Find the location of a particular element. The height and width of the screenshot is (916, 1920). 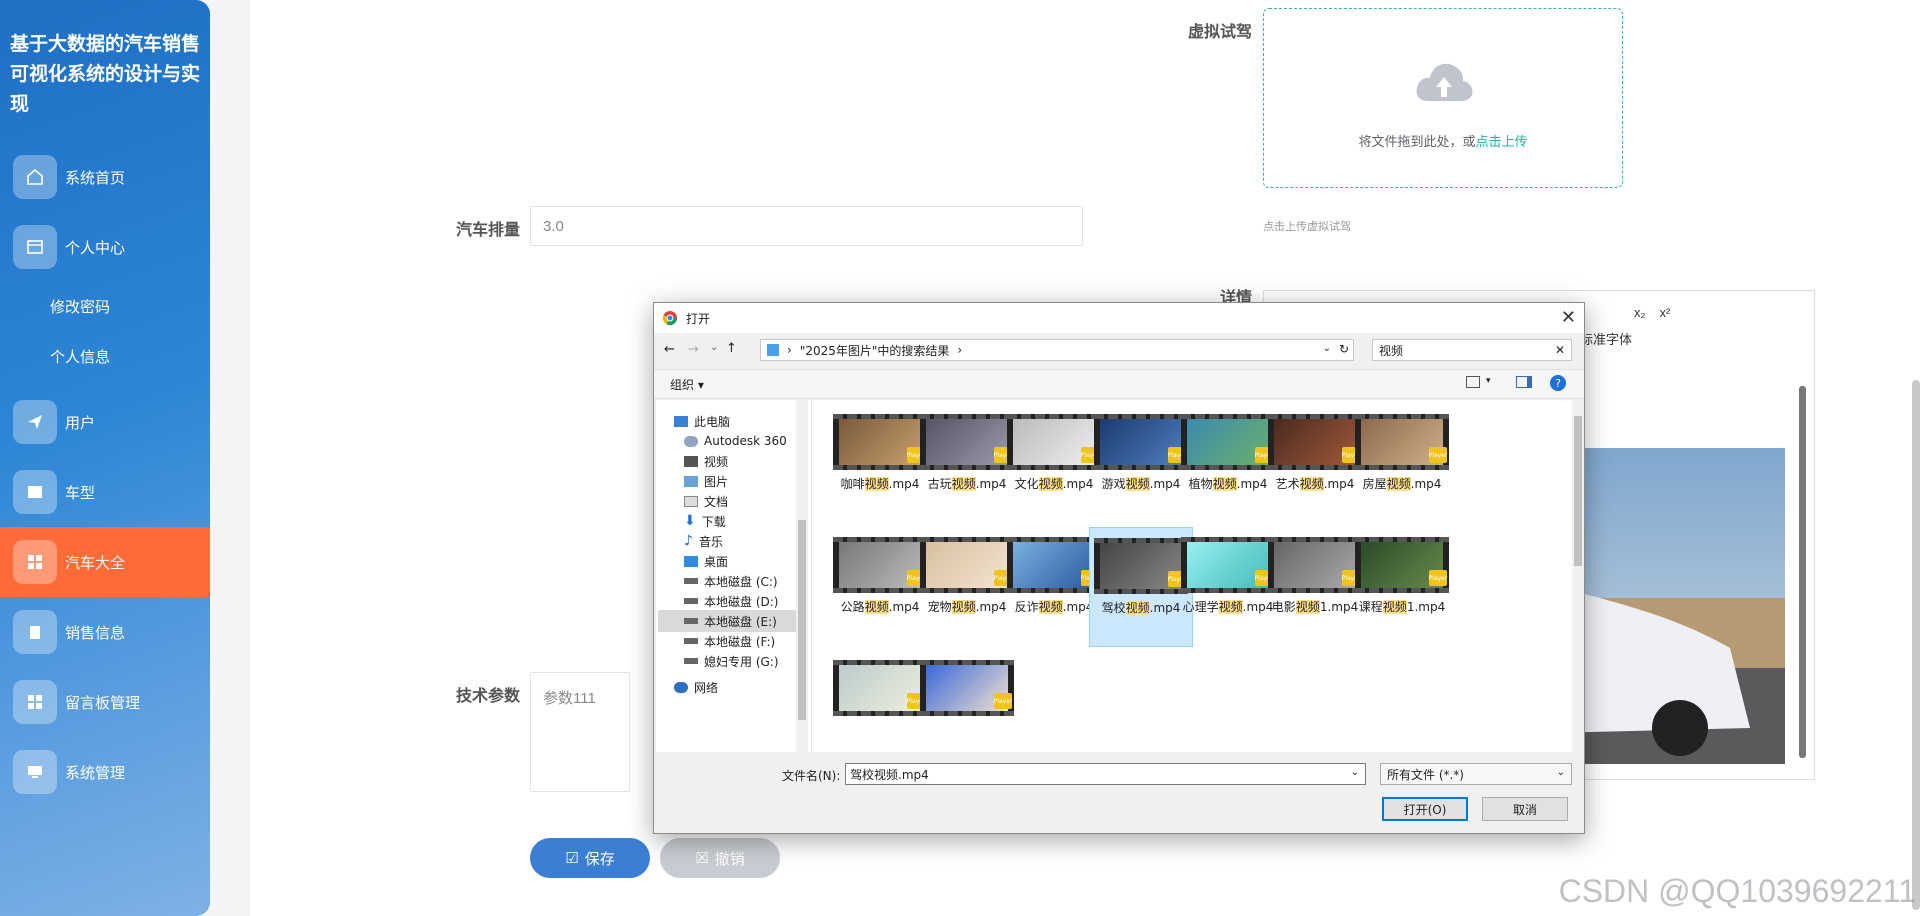

path-text: "2025年图片"中的搜索结果 is located at coordinates (874, 350).